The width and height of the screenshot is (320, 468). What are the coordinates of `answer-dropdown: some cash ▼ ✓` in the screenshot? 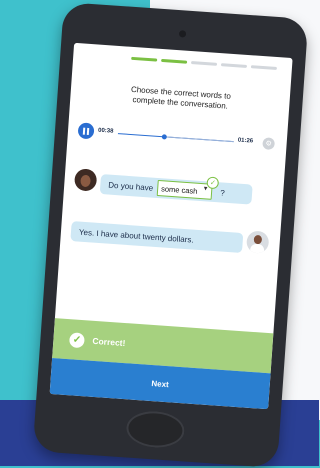 It's located at (188, 188).